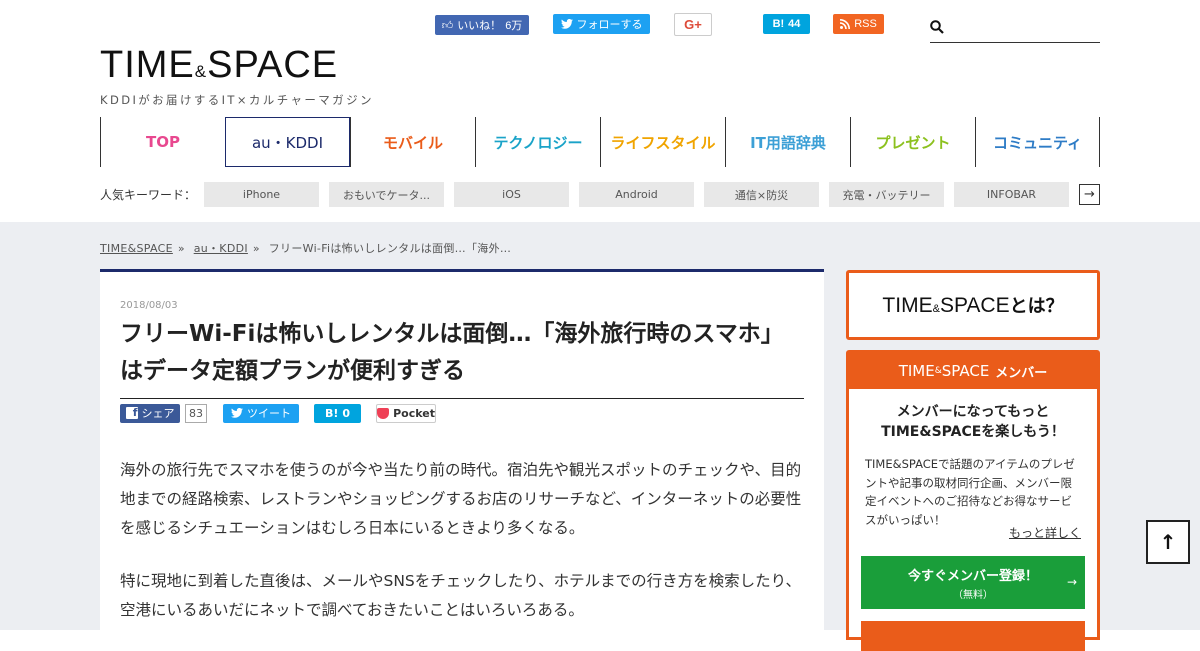  What do you see at coordinates (794, 24) in the screenshot?
I see `hatena-count: 44` at bounding box center [794, 24].